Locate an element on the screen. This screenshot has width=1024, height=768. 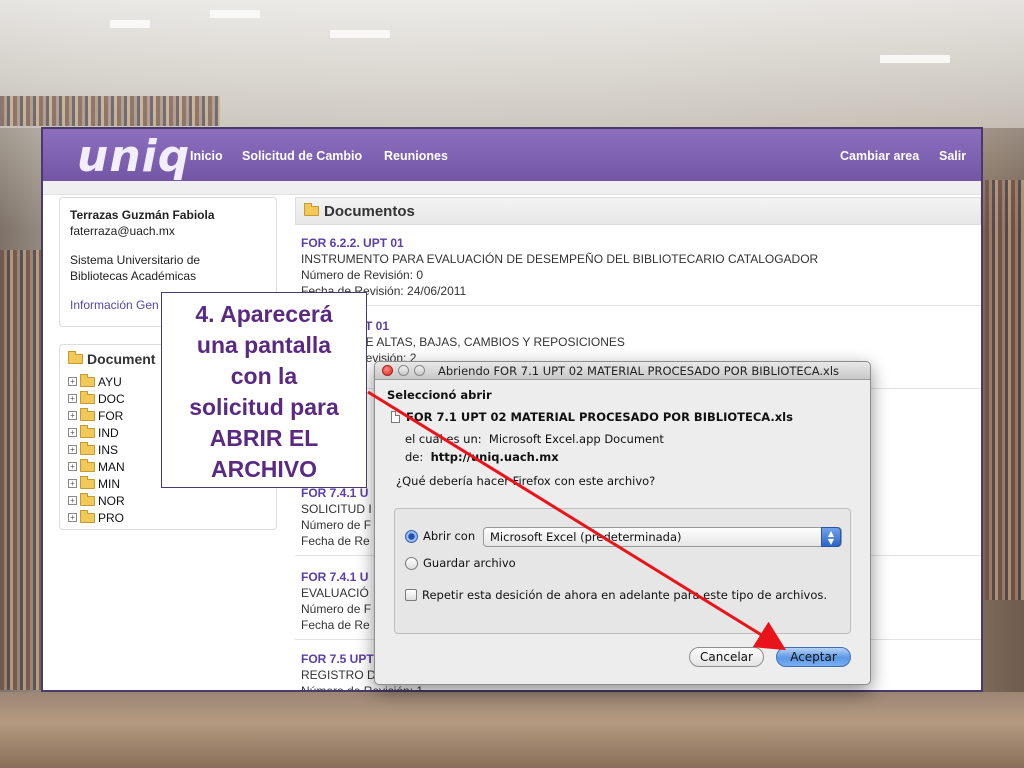
repeat-checkbox is located at coordinates (411, 595).